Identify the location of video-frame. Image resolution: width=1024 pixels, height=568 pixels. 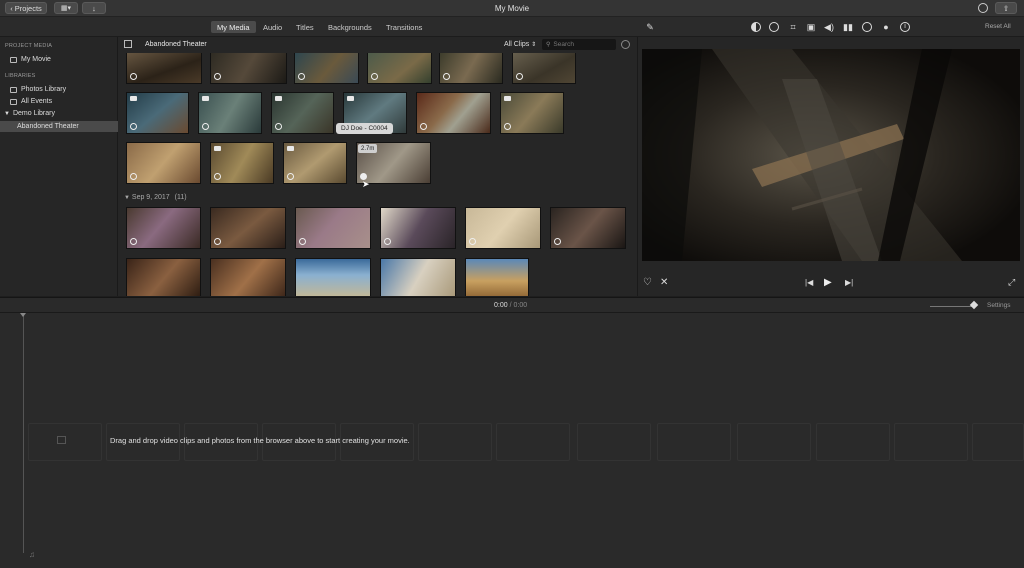
(831, 155).